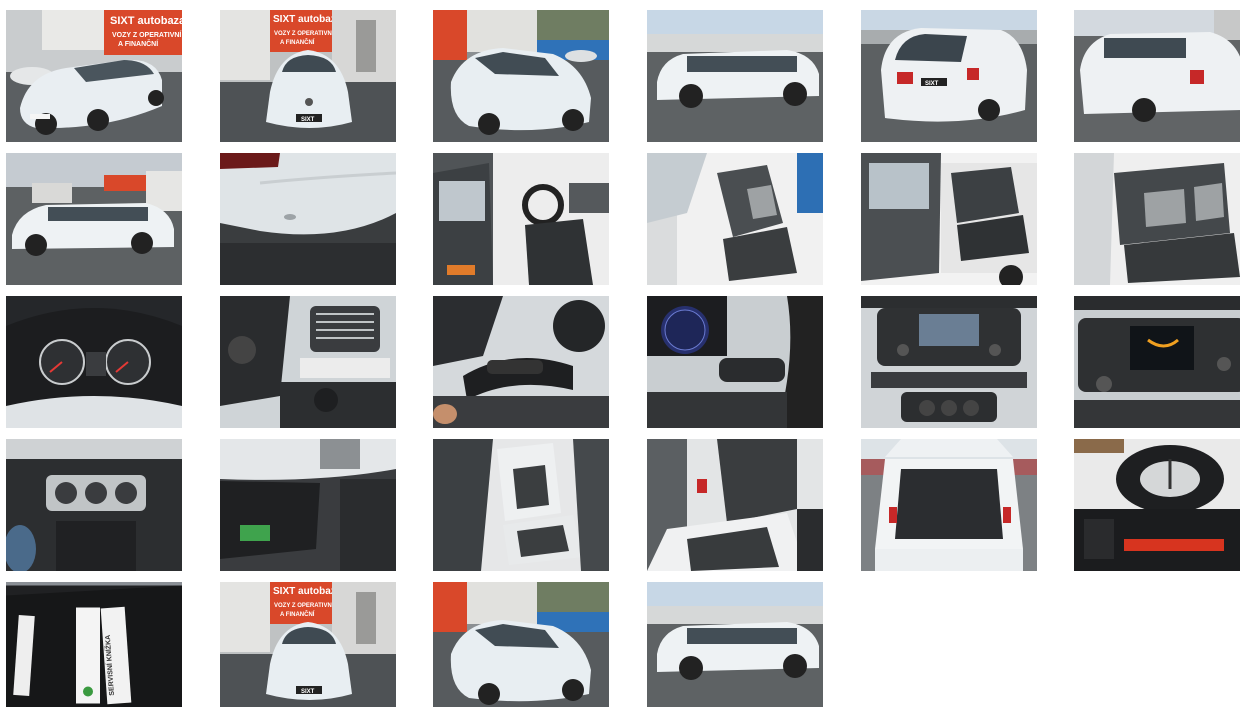  I want to click on spare-wheel-image, so click(1157, 505).